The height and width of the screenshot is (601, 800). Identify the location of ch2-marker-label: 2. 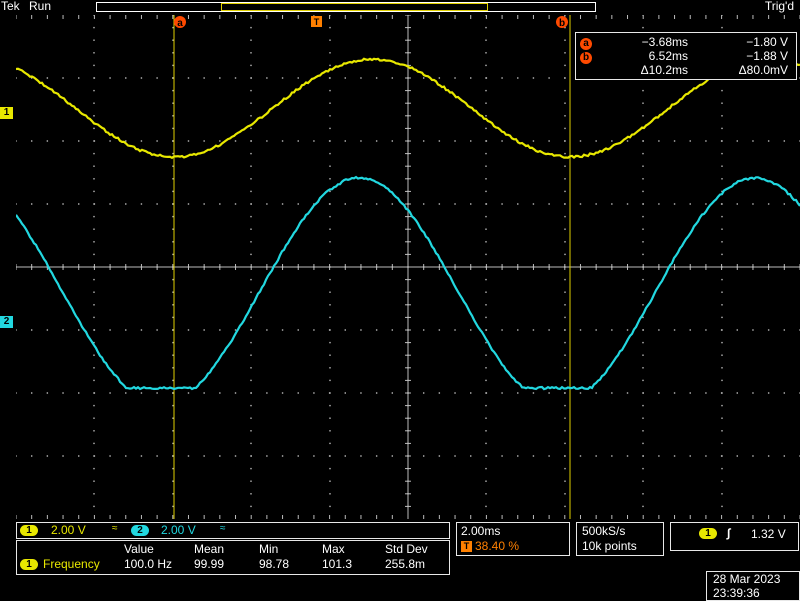
(7, 321).